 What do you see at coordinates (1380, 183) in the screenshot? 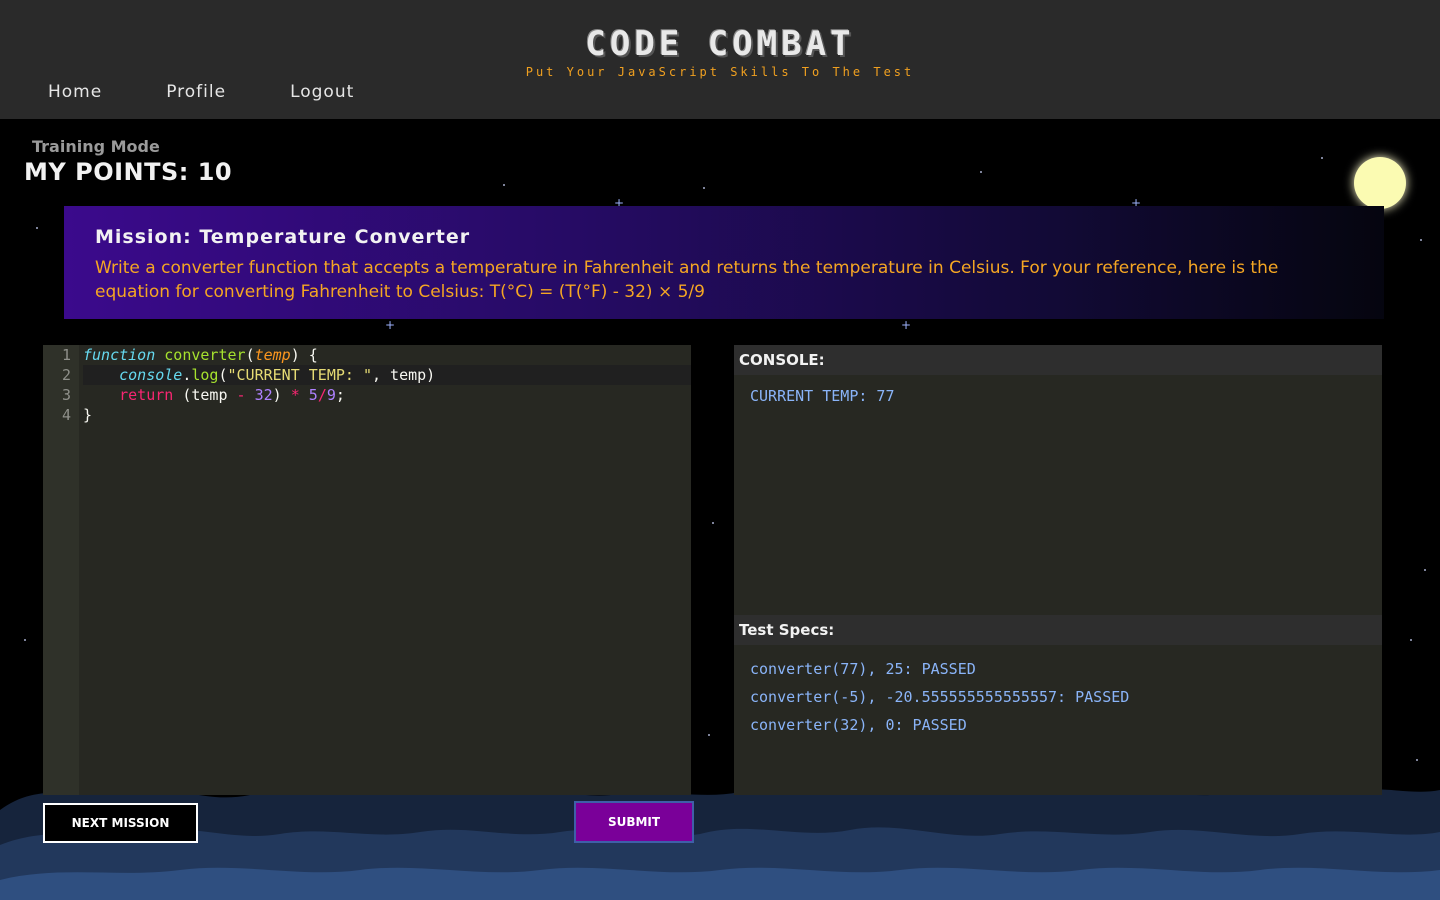
I see `moon` at bounding box center [1380, 183].